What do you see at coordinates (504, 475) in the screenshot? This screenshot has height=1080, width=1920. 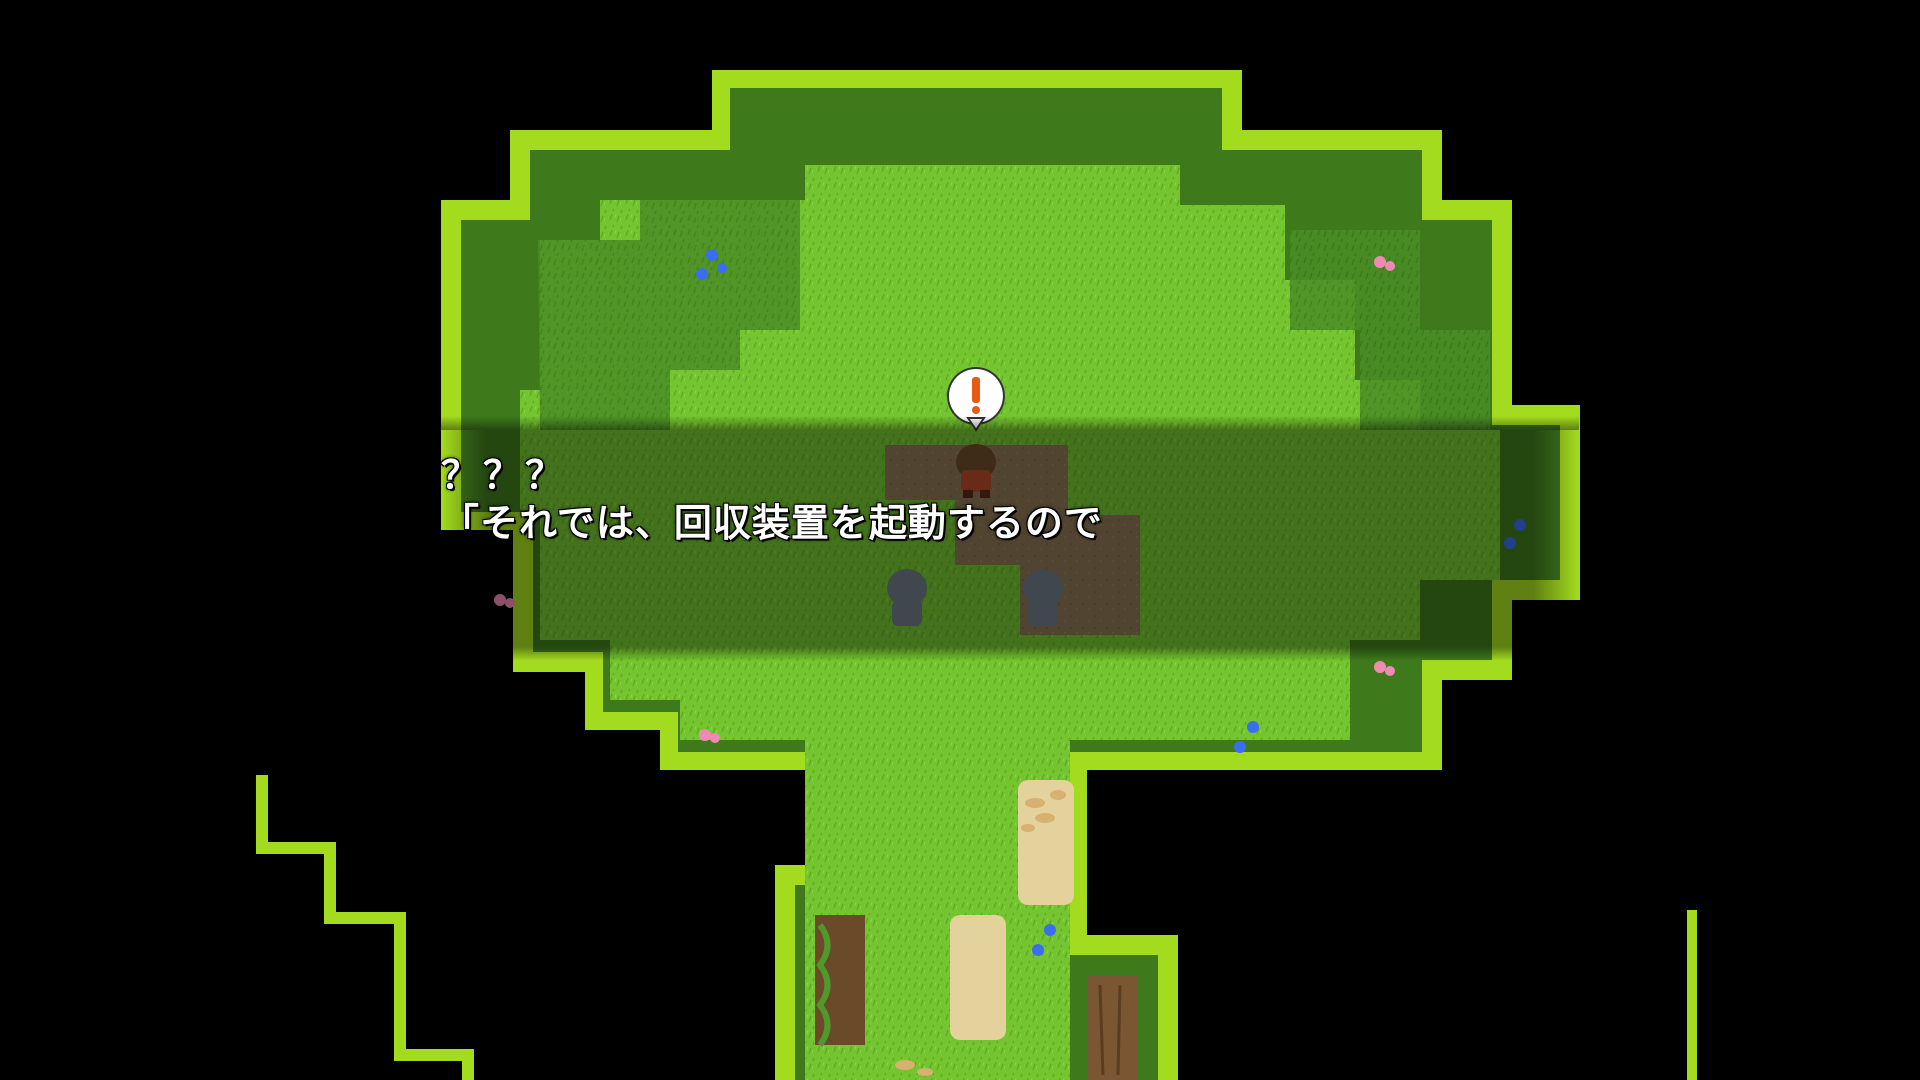 I see `speaker-name: ？？？` at bounding box center [504, 475].